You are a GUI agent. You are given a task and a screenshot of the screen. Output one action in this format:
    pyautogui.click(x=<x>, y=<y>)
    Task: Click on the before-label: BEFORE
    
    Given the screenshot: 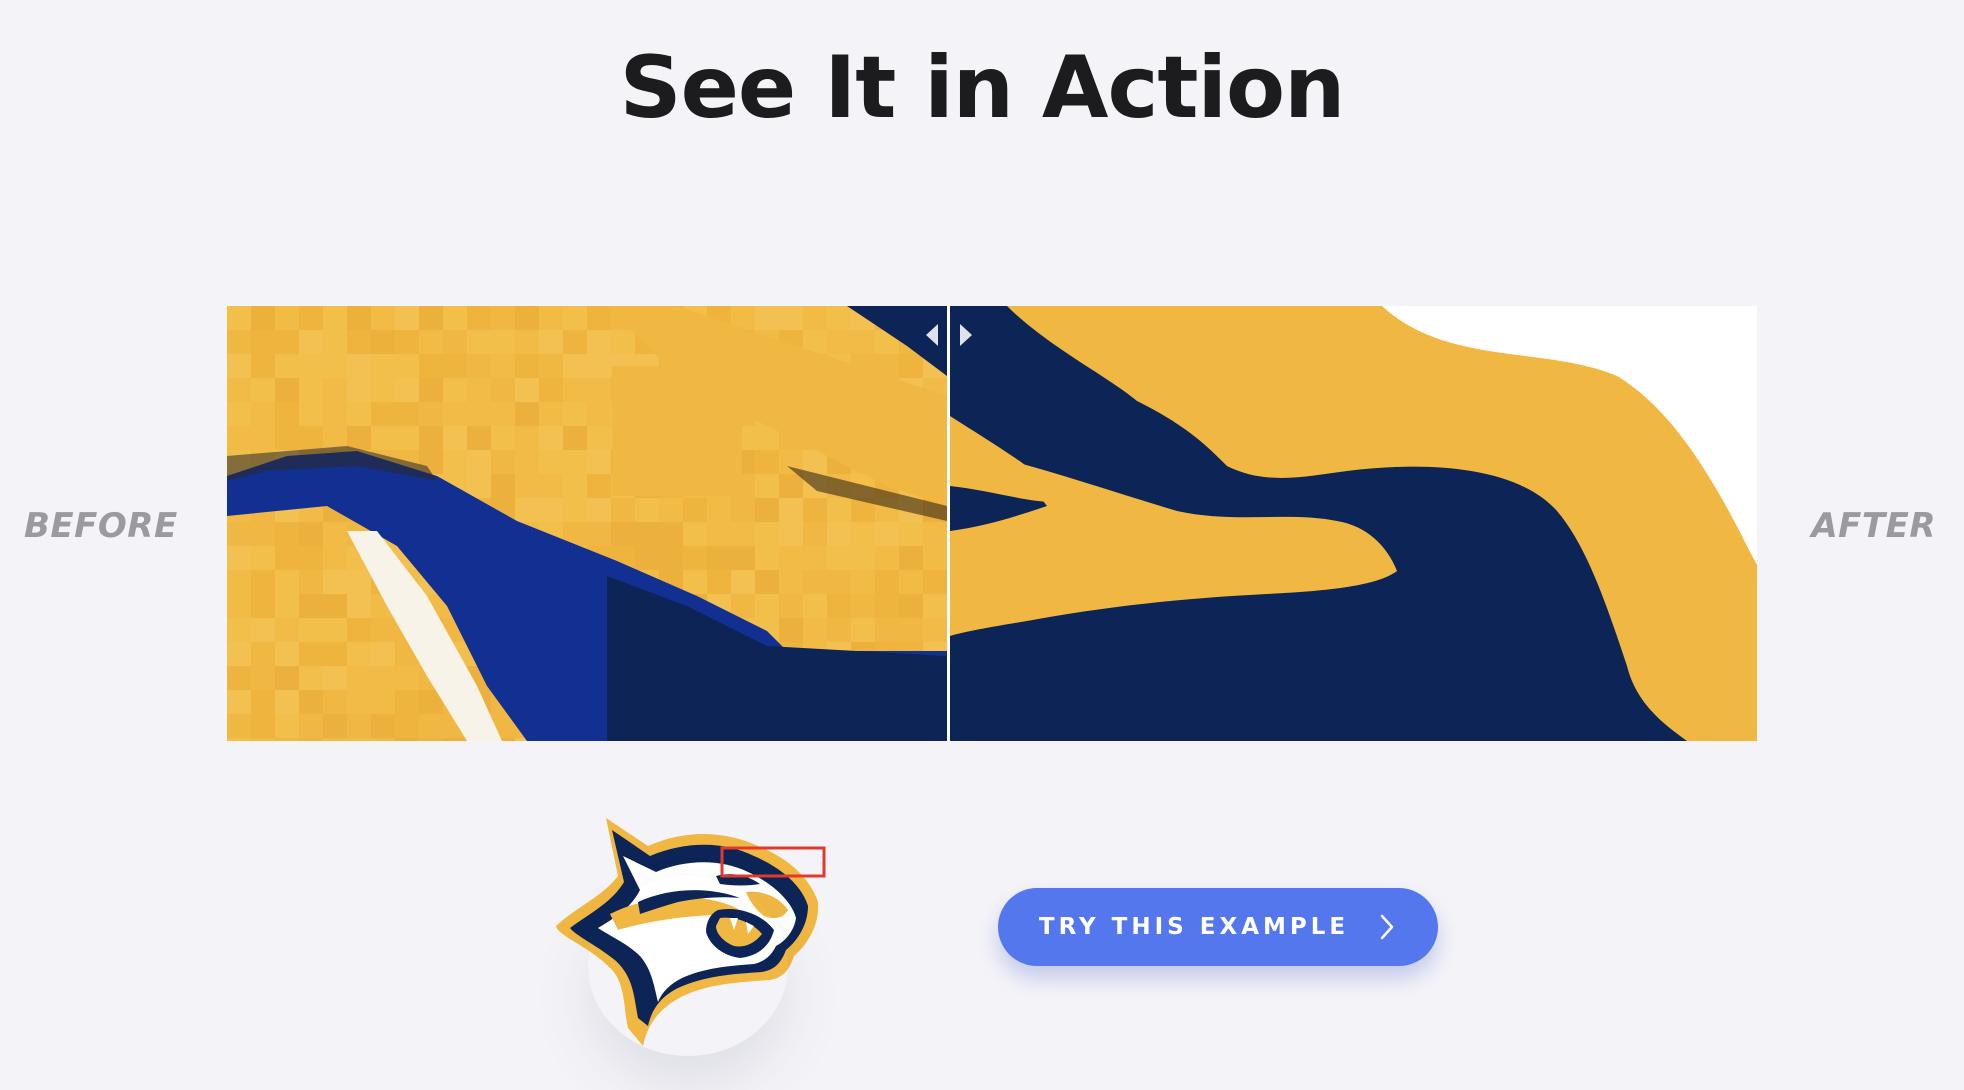 What is the action you would take?
    pyautogui.click(x=101, y=526)
    